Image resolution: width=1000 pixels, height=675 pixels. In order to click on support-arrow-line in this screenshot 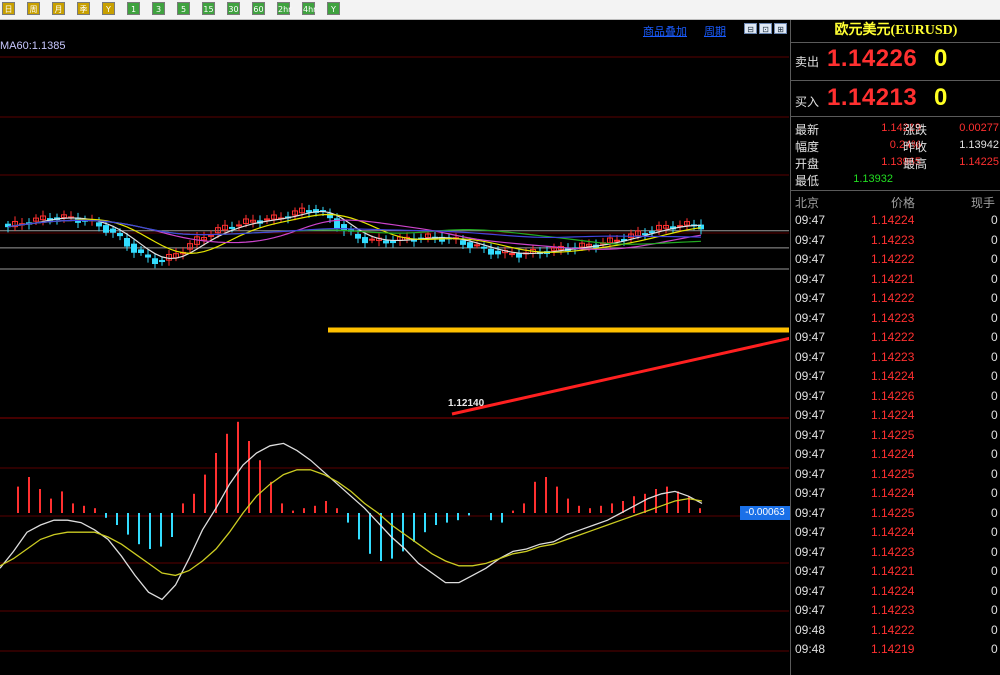, I will do `click(620, 376)`.